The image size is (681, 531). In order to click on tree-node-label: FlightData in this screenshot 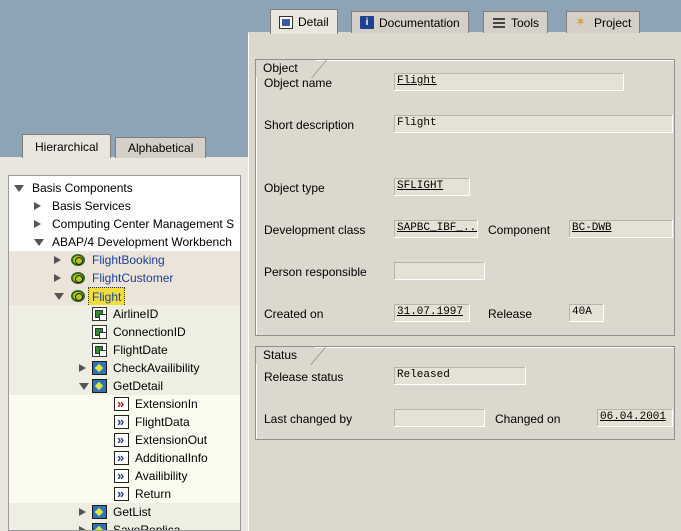, I will do `click(162, 422)`.